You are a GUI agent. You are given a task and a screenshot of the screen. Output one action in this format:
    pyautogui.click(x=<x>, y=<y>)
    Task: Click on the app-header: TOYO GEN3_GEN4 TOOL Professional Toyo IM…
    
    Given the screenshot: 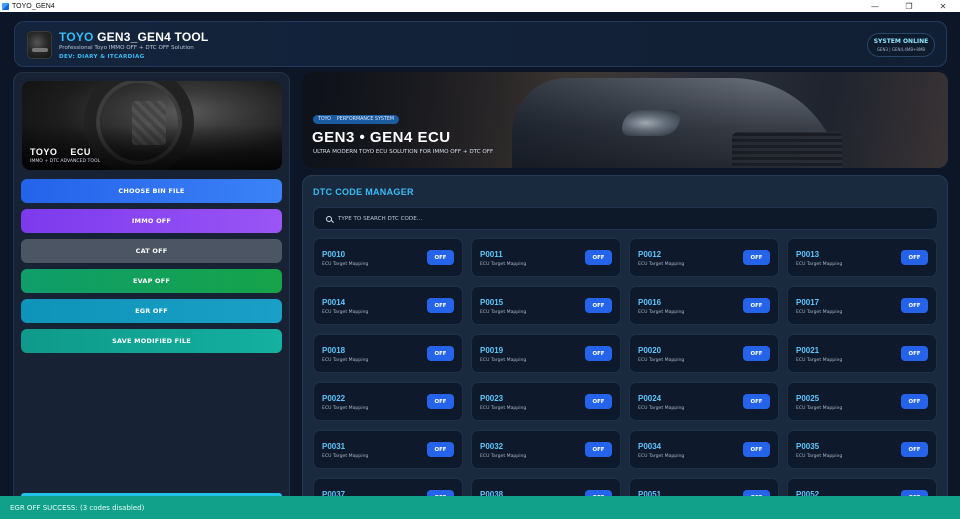 What is the action you would take?
    pyautogui.click(x=480, y=44)
    